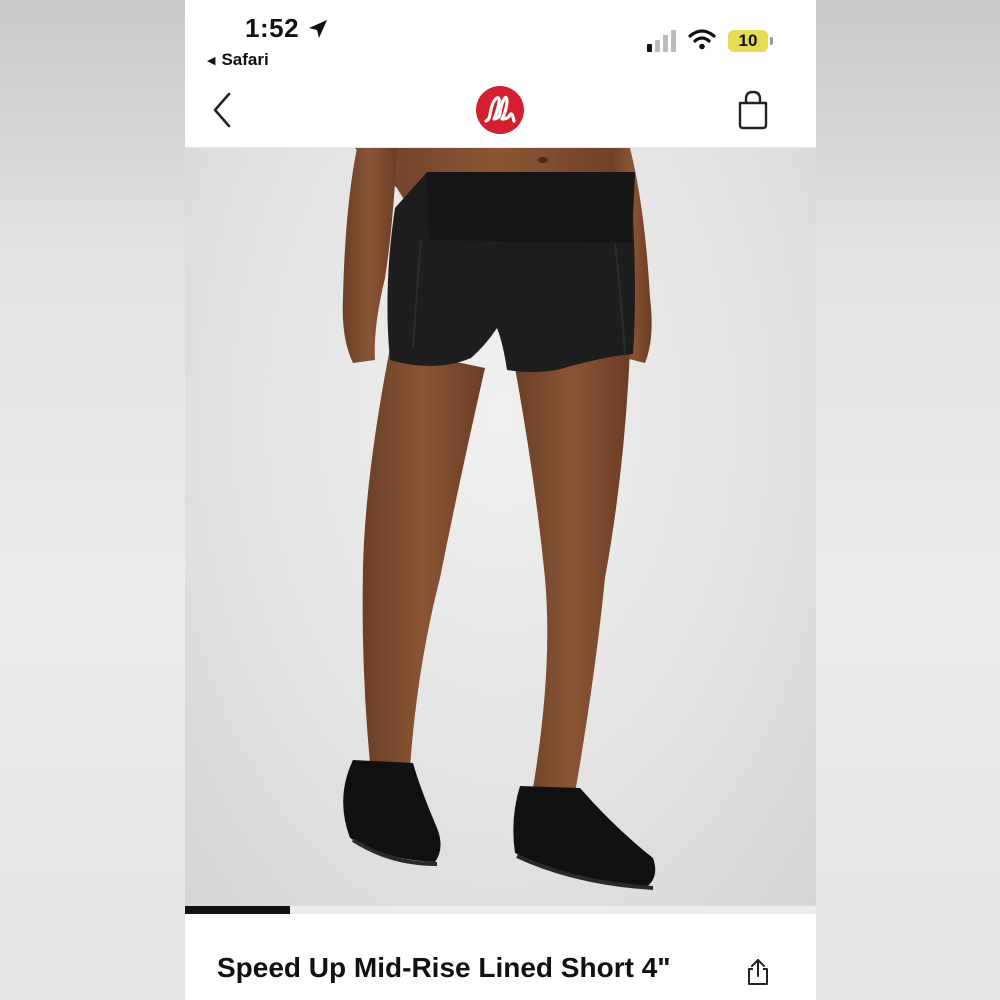 Image resolution: width=1000 pixels, height=1000 pixels. I want to click on back-triangle-icon: ◀, so click(211, 61).